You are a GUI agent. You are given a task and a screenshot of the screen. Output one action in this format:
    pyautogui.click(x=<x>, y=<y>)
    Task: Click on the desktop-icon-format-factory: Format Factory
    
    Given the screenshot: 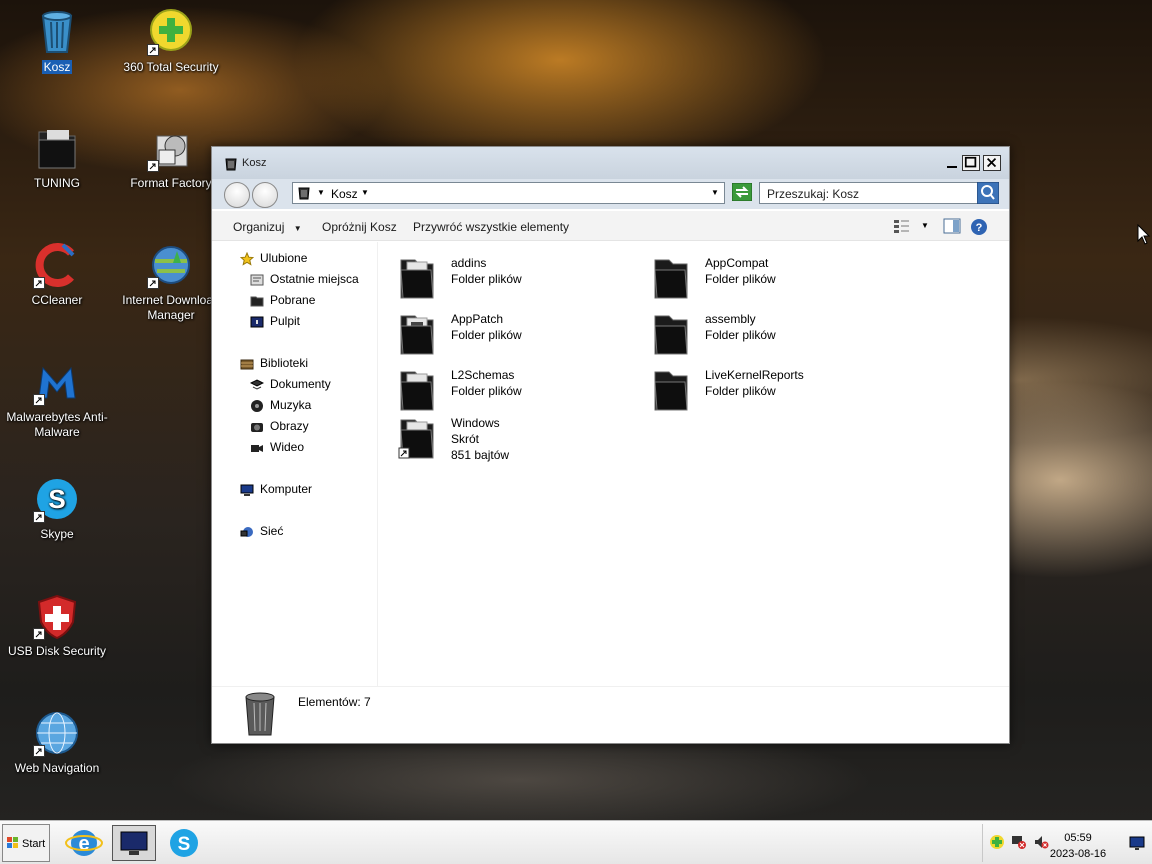 What is the action you would take?
    pyautogui.click(x=171, y=157)
    